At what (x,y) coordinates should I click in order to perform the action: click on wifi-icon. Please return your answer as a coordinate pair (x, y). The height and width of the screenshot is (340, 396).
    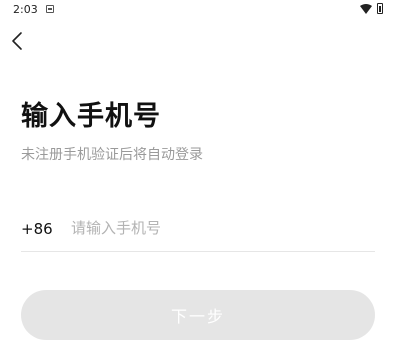
    Looking at the image, I should click on (366, 9).